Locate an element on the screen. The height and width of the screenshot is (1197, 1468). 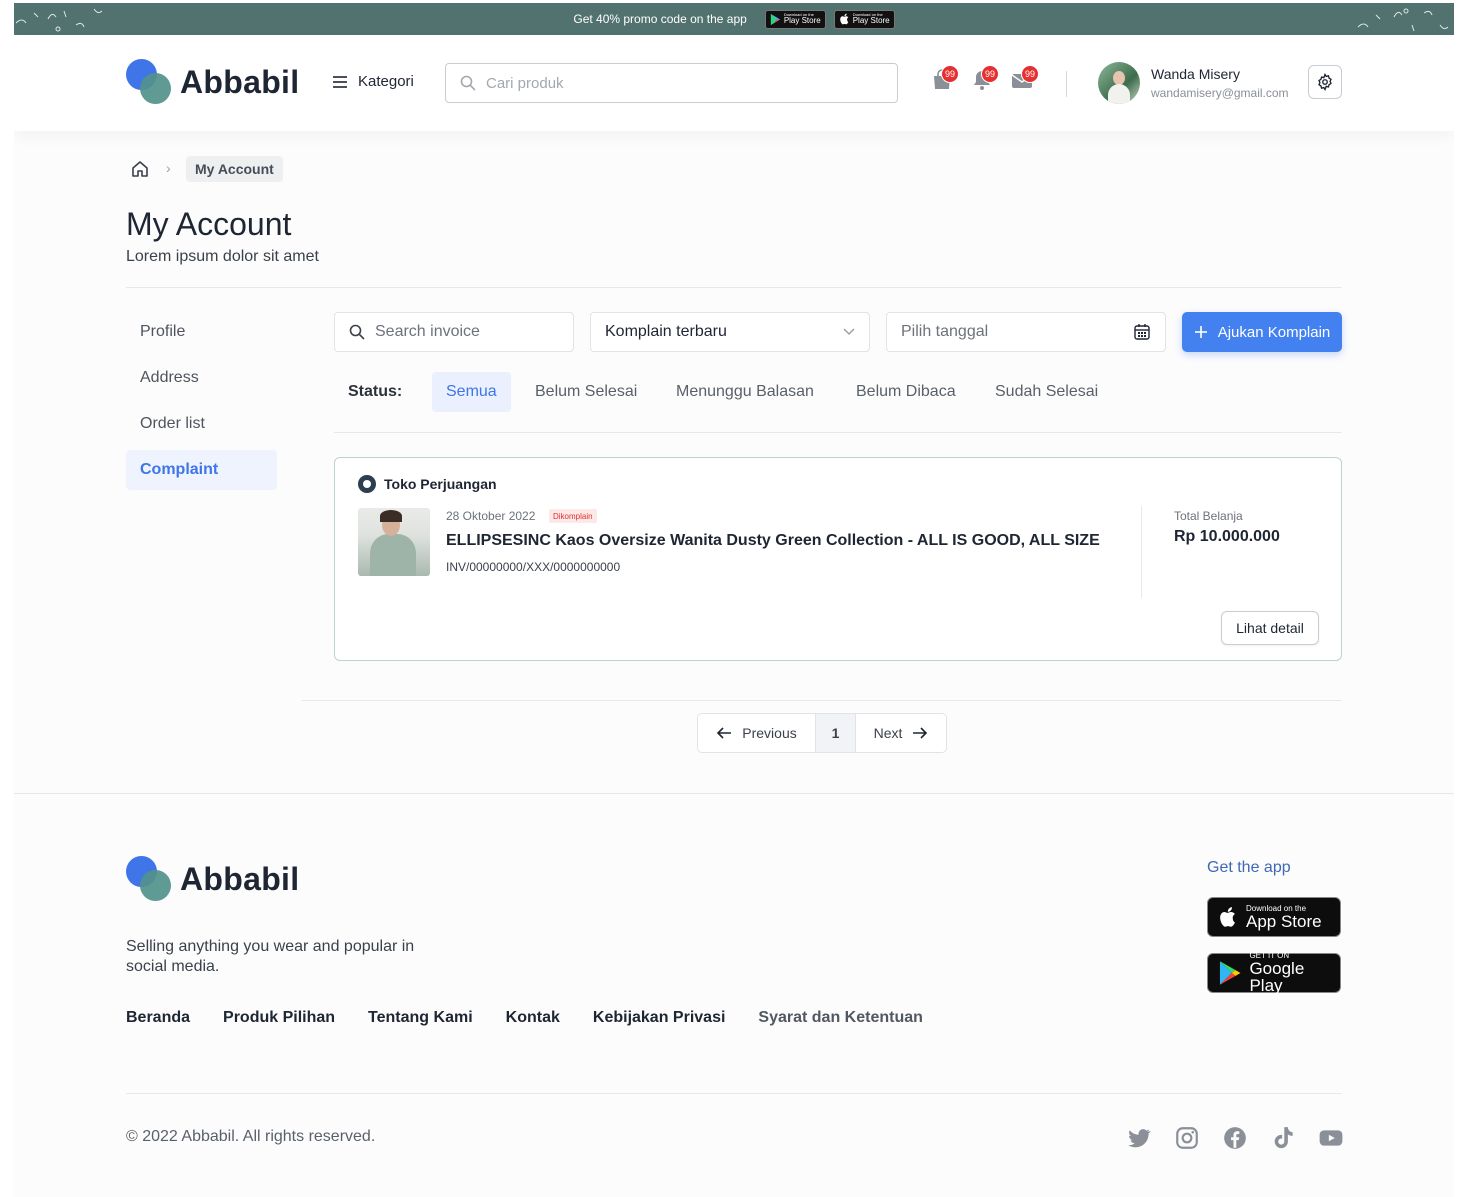
instagram-icon is located at coordinates (1187, 1138).